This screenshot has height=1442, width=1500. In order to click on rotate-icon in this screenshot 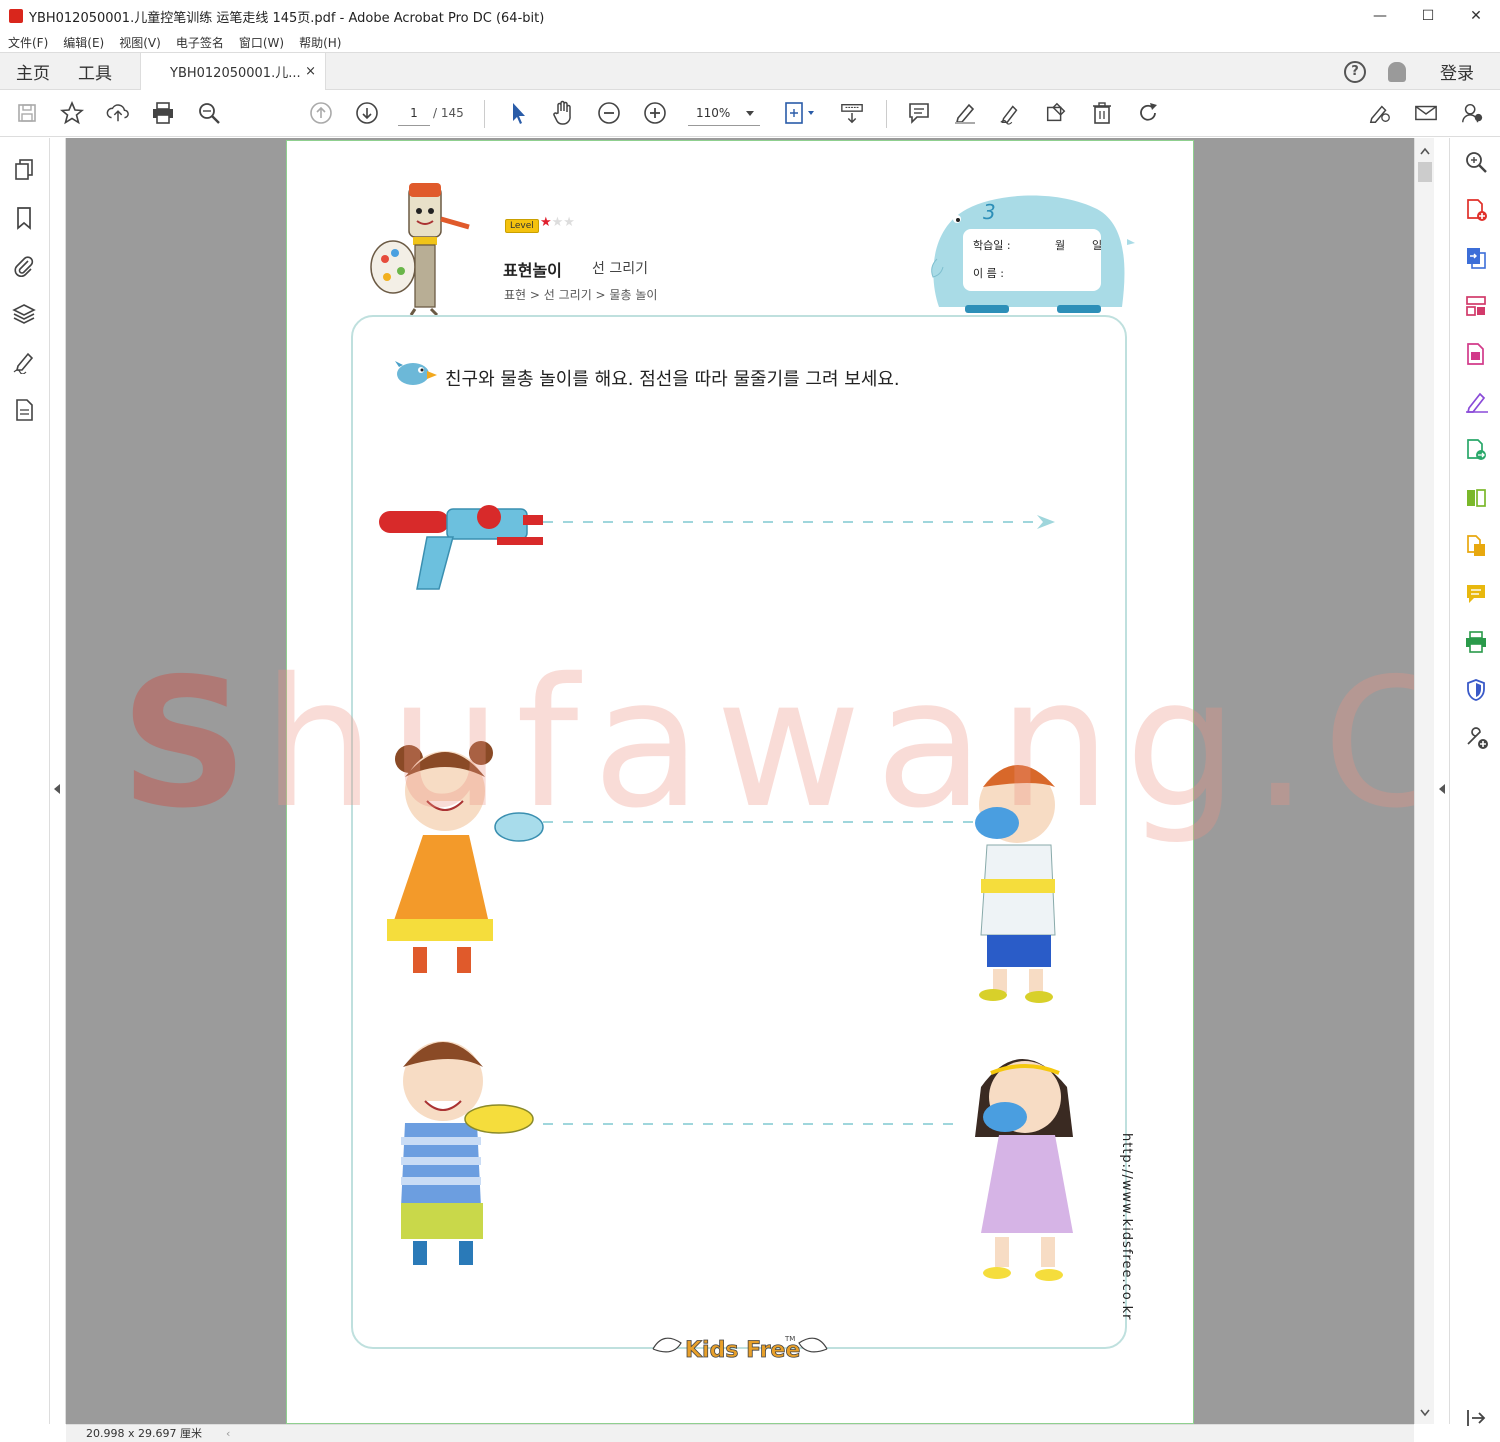, I will do `click(1148, 113)`.